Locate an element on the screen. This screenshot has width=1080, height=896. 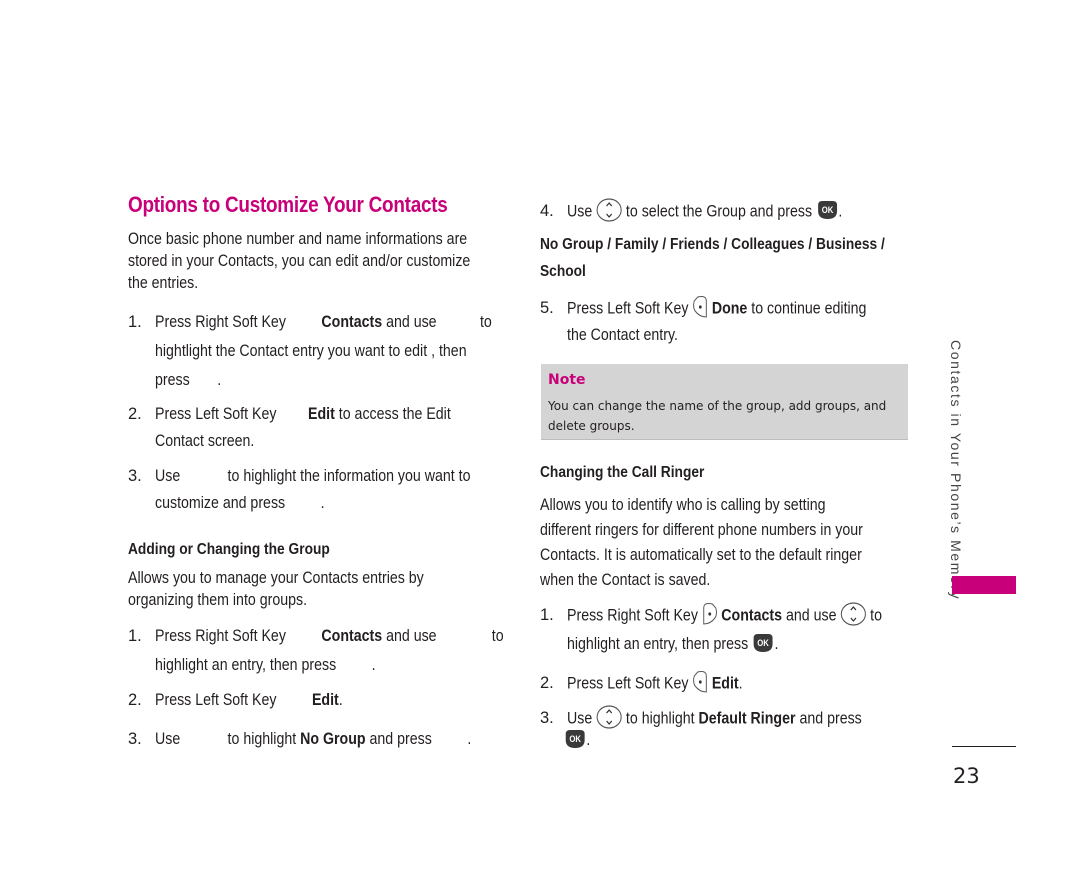
section-tab-marker is located at coordinates (984, 585).